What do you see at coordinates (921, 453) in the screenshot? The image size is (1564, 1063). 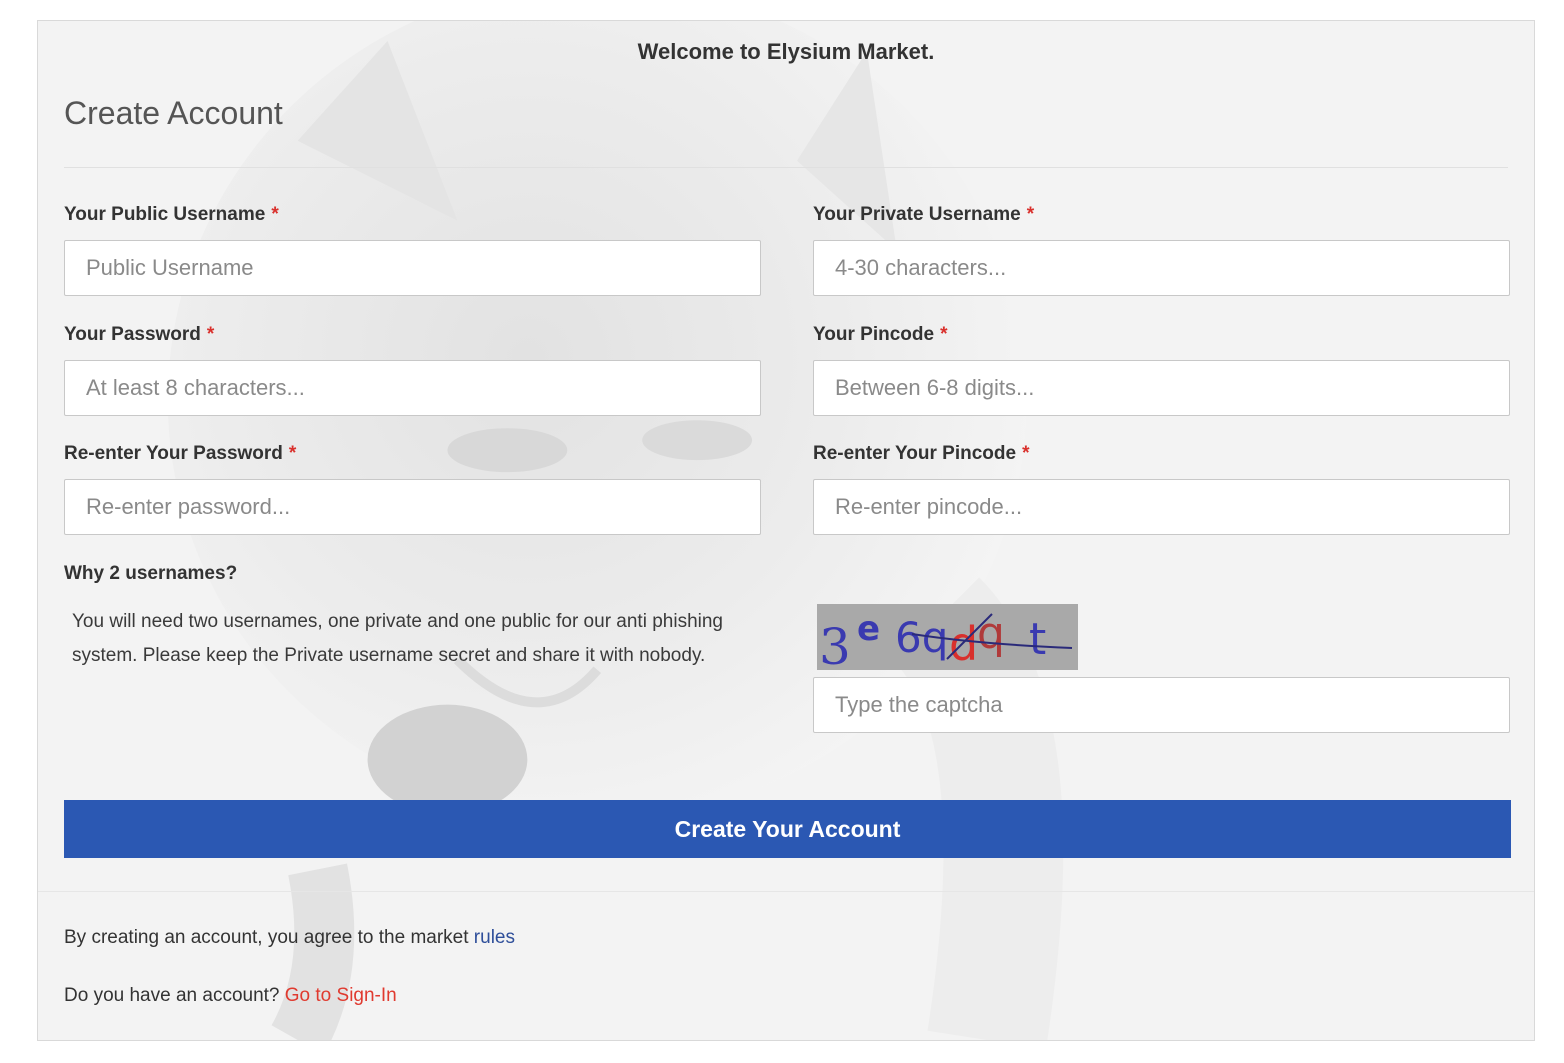 I see `pincode-confirm-label: Re-enter Your Pincode *` at bounding box center [921, 453].